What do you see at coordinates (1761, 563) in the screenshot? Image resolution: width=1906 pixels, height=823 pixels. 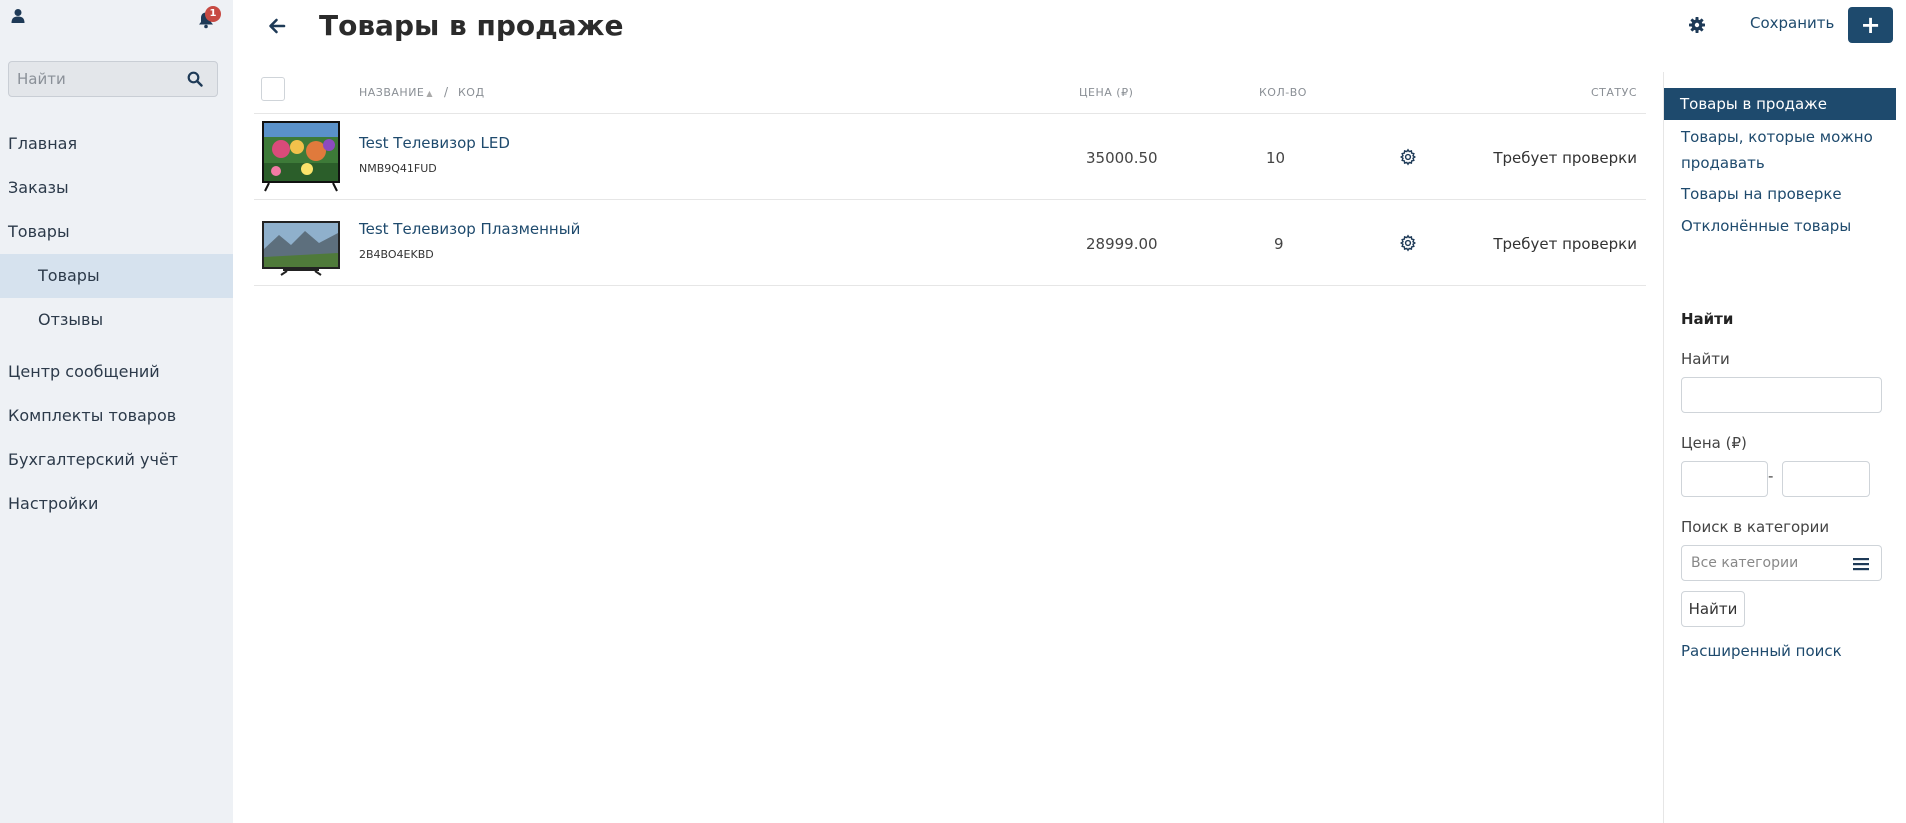 I see `category-input` at bounding box center [1761, 563].